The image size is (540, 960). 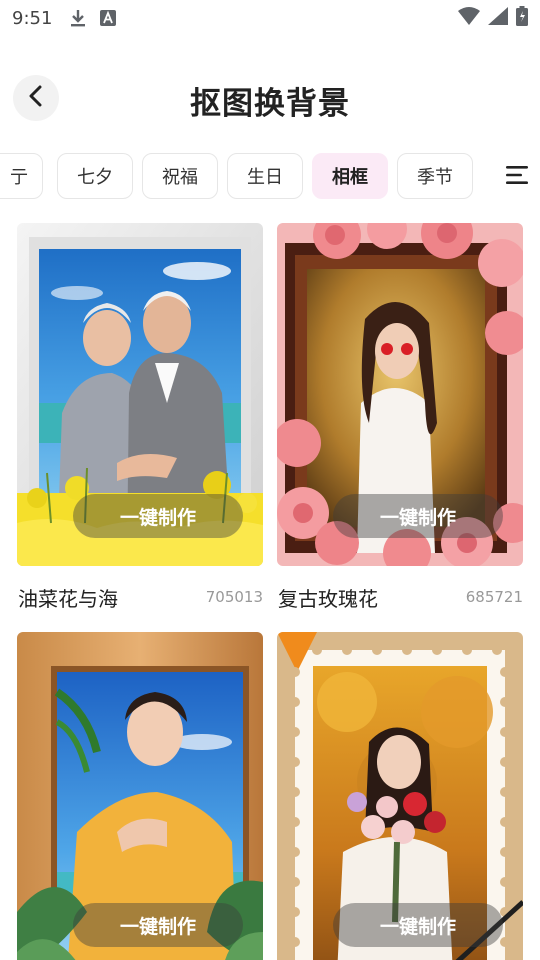 What do you see at coordinates (19, 177) in the screenshot?
I see `tab-label: 亍` at bounding box center [19, 177].